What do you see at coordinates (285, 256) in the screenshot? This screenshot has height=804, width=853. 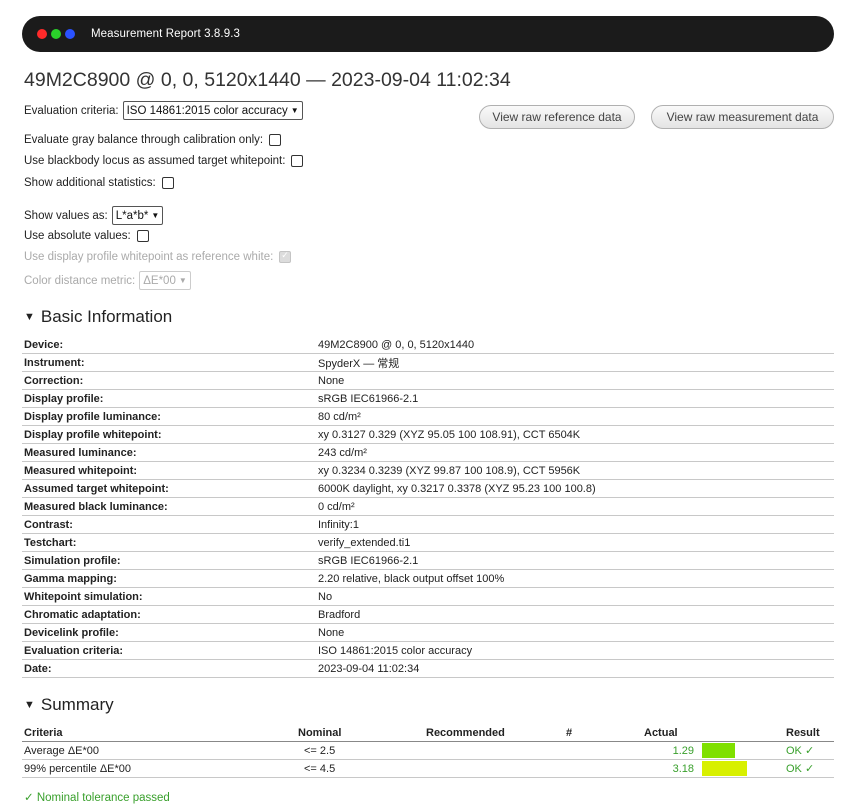 I see `display-whitepoint-checkbox` at bounding box center [285, 256].